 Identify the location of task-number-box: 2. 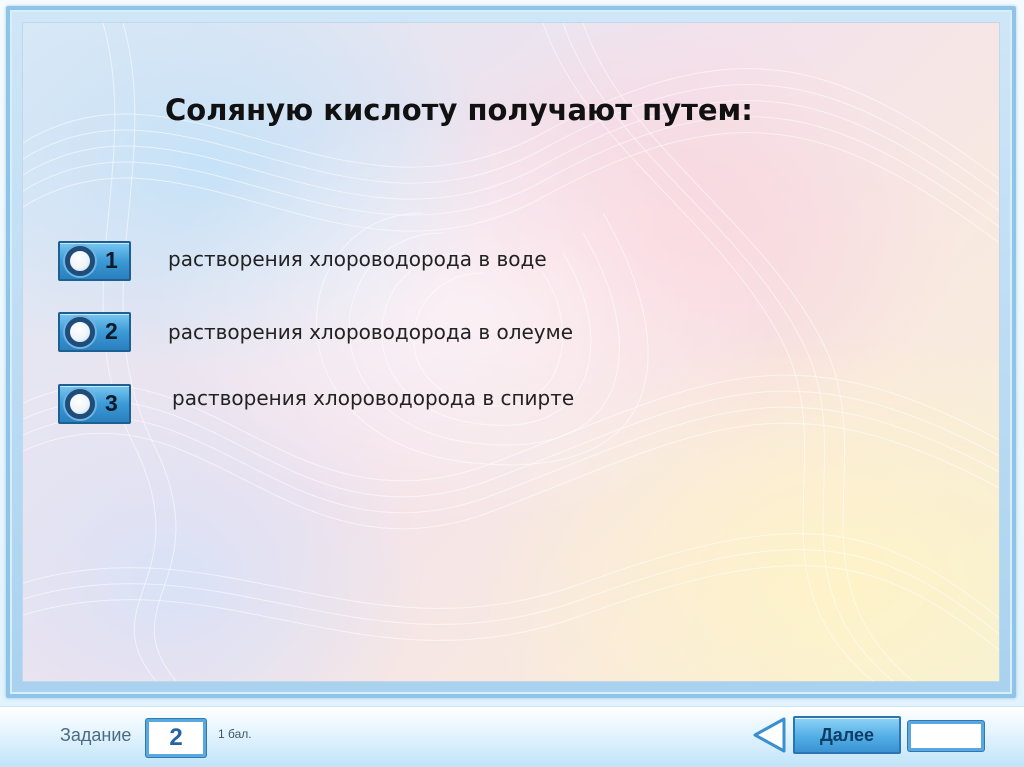
(176, 738).